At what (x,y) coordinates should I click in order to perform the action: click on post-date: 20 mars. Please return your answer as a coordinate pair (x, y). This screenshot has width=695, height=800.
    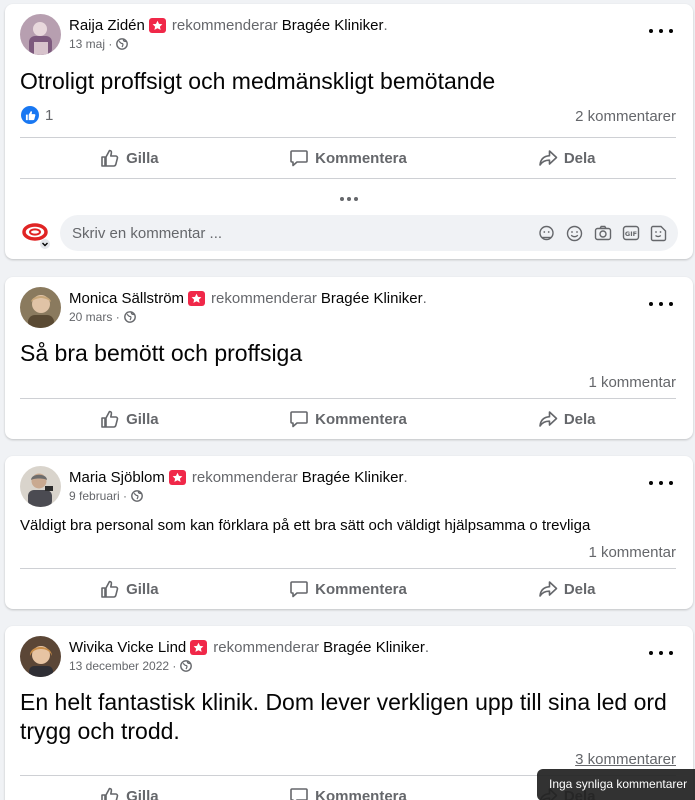
    Looking at the image, I should click on (90, 317).